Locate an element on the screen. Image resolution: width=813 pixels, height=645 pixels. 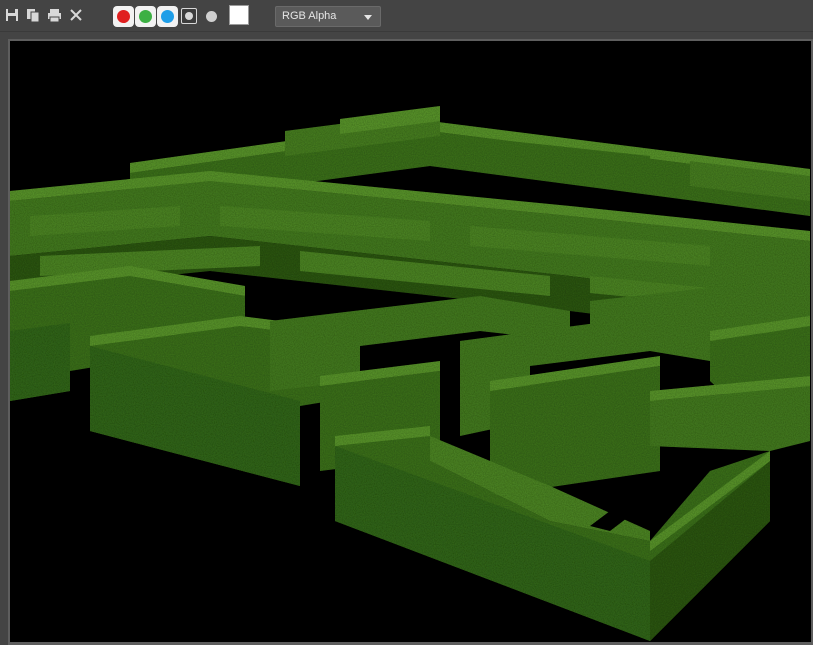
chevron-down-icon is located at coordinates (368, 17).